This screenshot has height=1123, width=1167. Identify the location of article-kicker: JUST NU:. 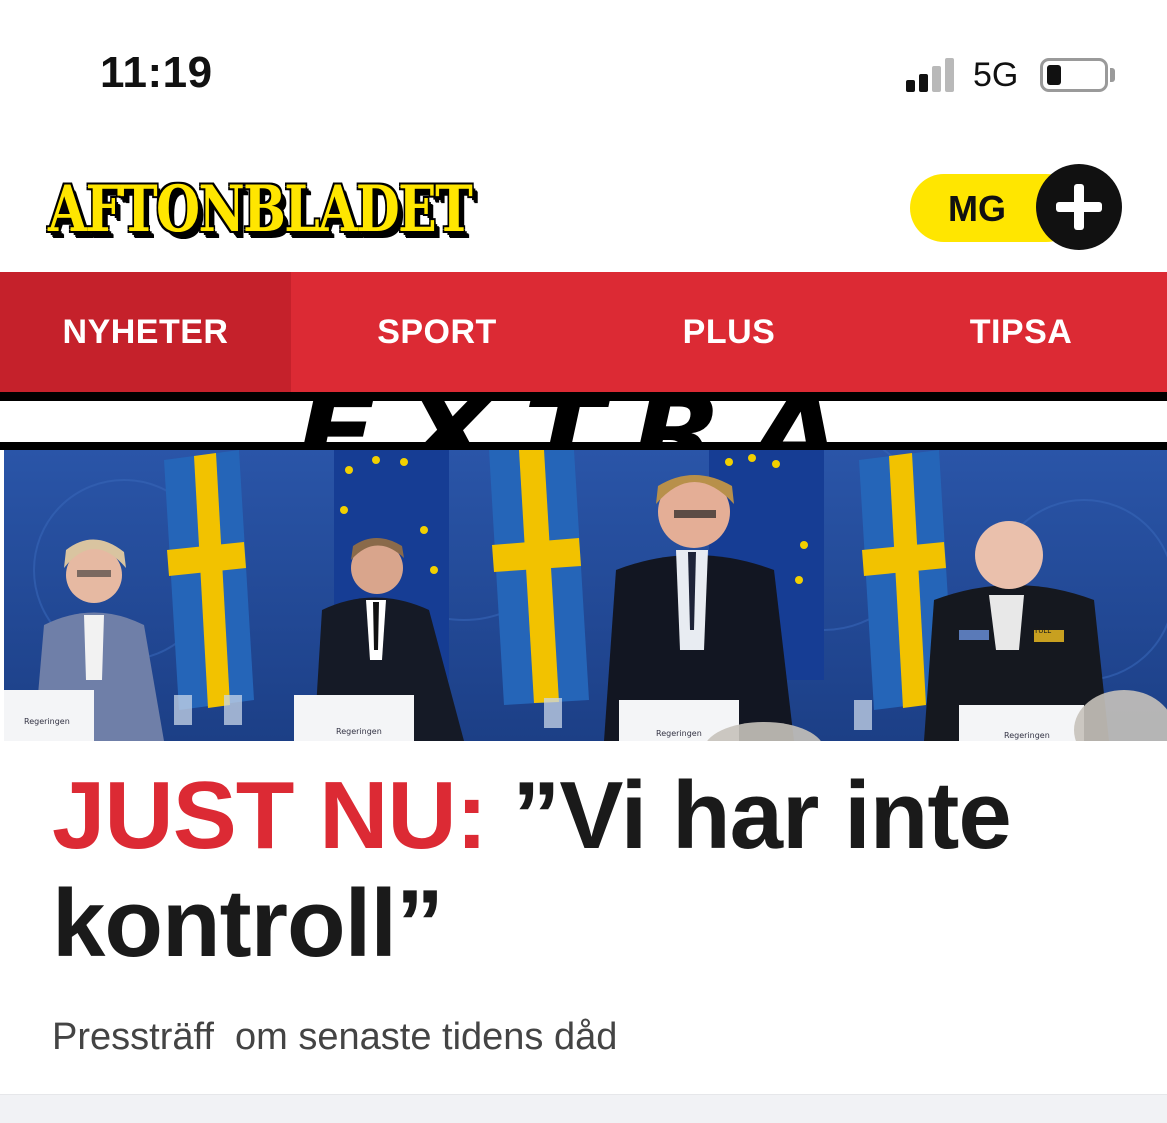
(270, 815).